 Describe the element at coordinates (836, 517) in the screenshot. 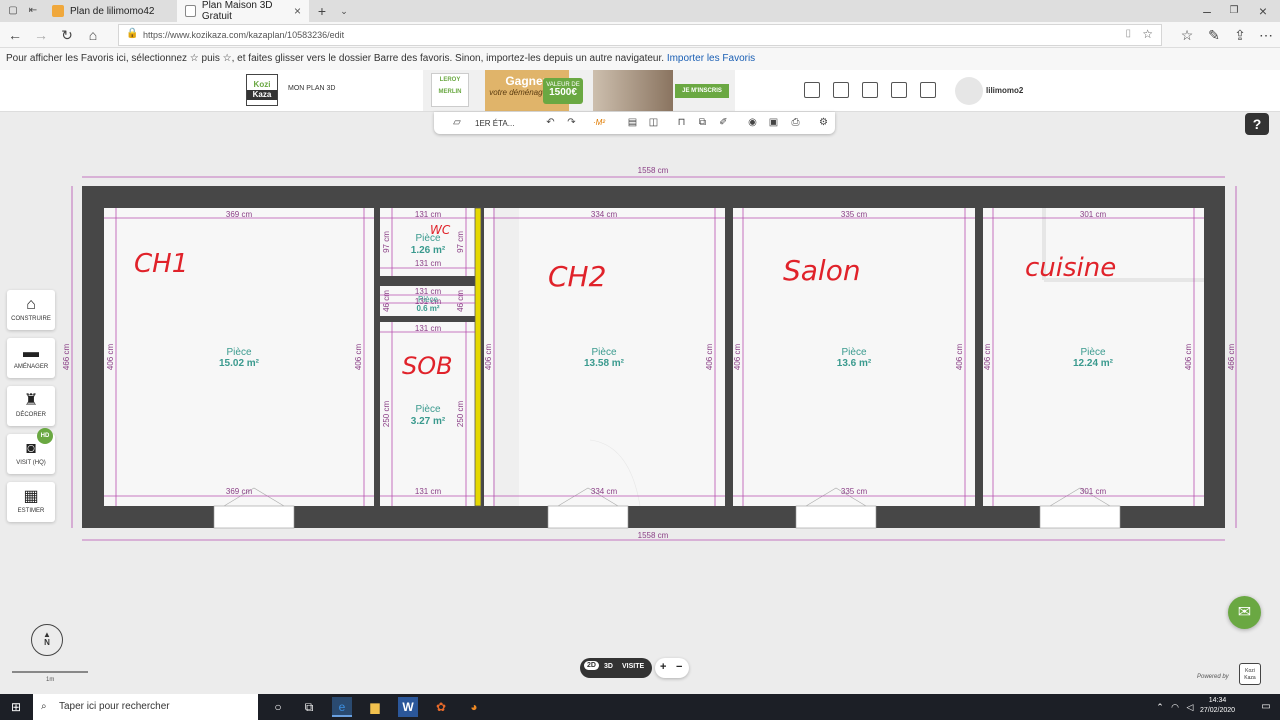

I see `window-salon` at that location.